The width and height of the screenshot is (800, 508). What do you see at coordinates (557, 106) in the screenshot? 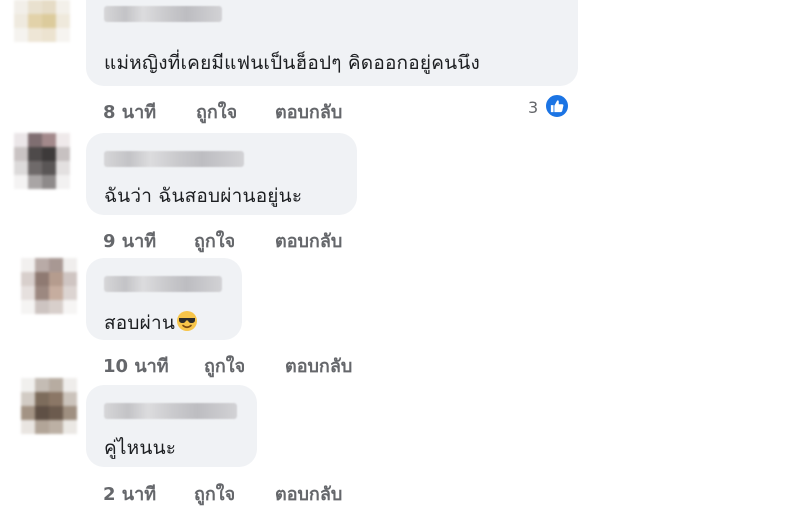
I see `like-reaction-icon` at bounding box center [557, 106].